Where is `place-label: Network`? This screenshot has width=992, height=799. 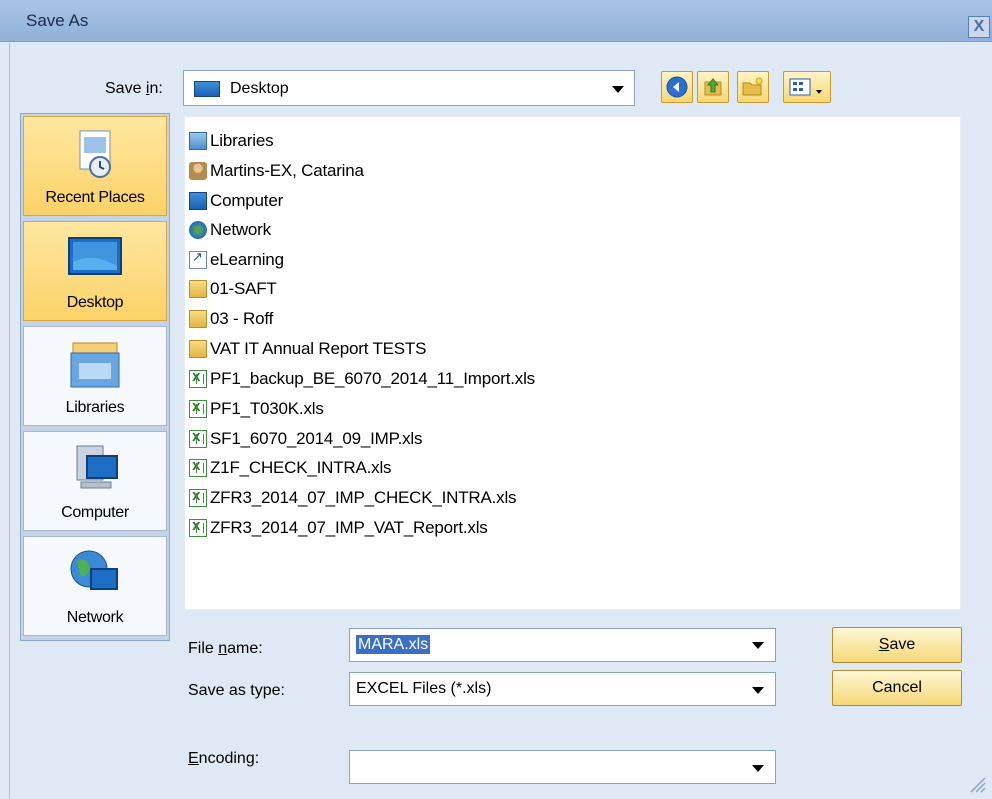 place-label: Network is located at coordinates (95, 617).